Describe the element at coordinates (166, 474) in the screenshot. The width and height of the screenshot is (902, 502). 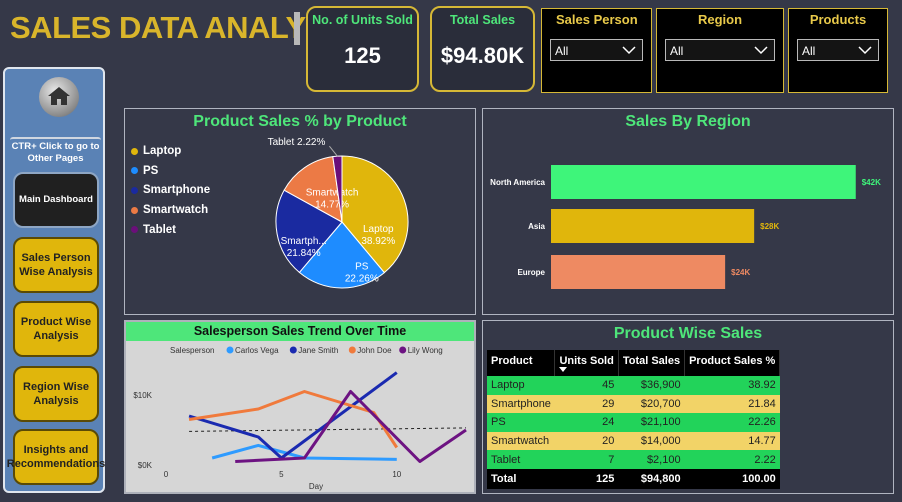
I see `x-tick-label: 0` at that location.